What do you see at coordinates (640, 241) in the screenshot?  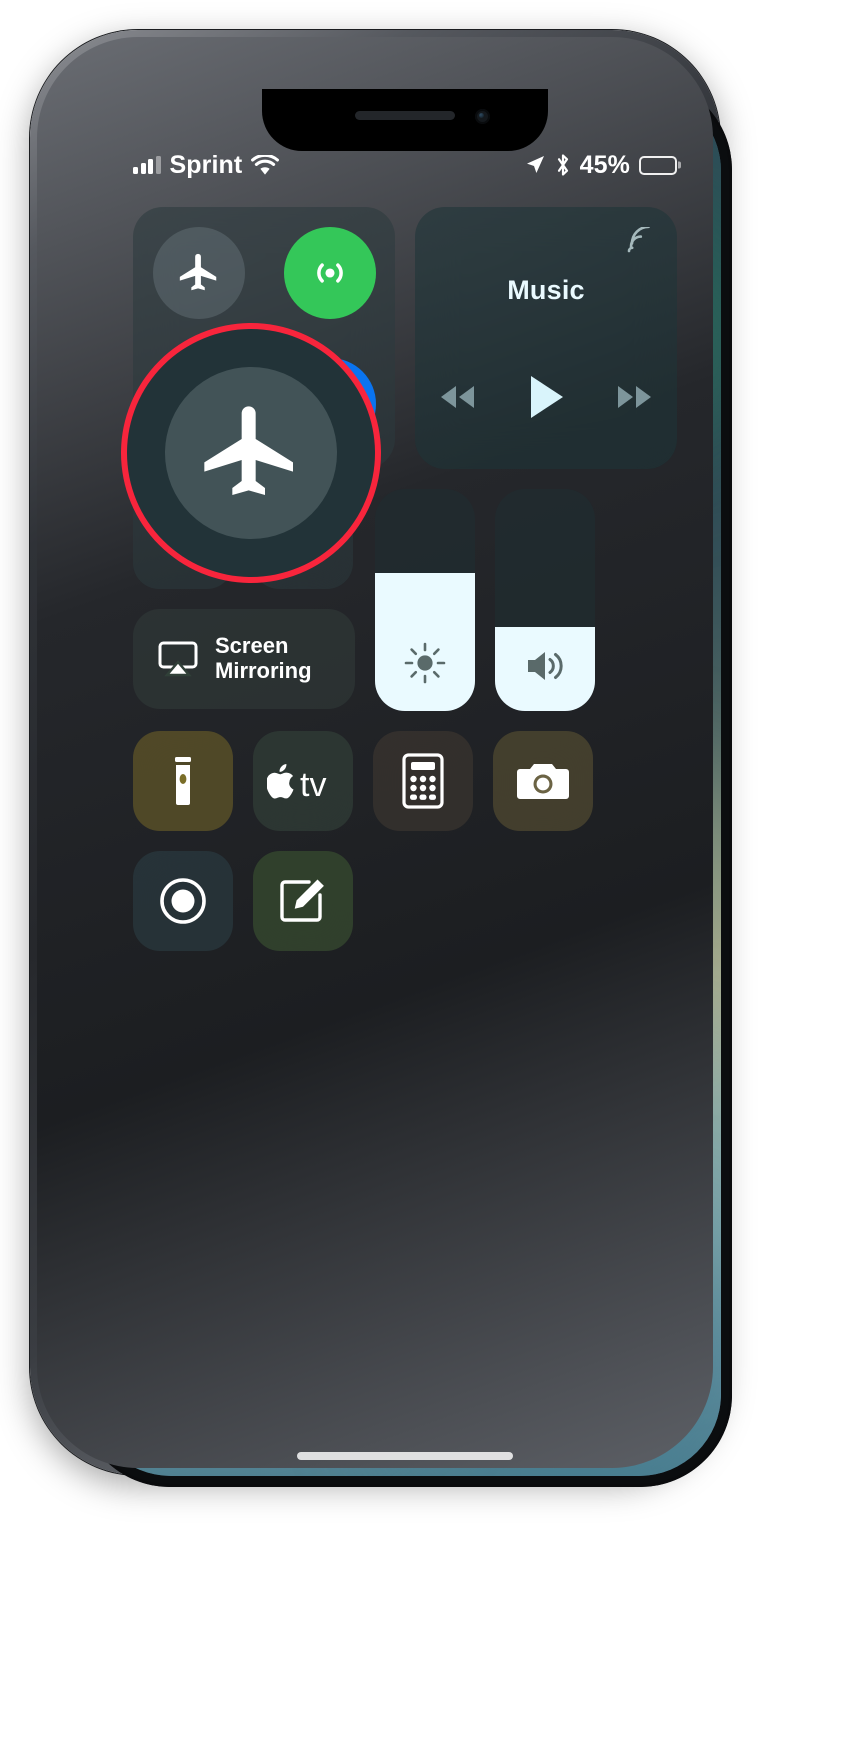 I see `airplay-audio-icon` at bounding box center [640, 241].